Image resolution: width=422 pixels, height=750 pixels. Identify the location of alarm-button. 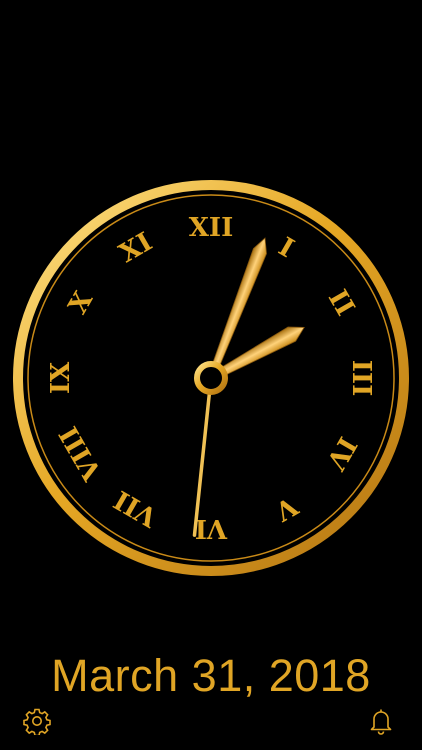
(381, 721).